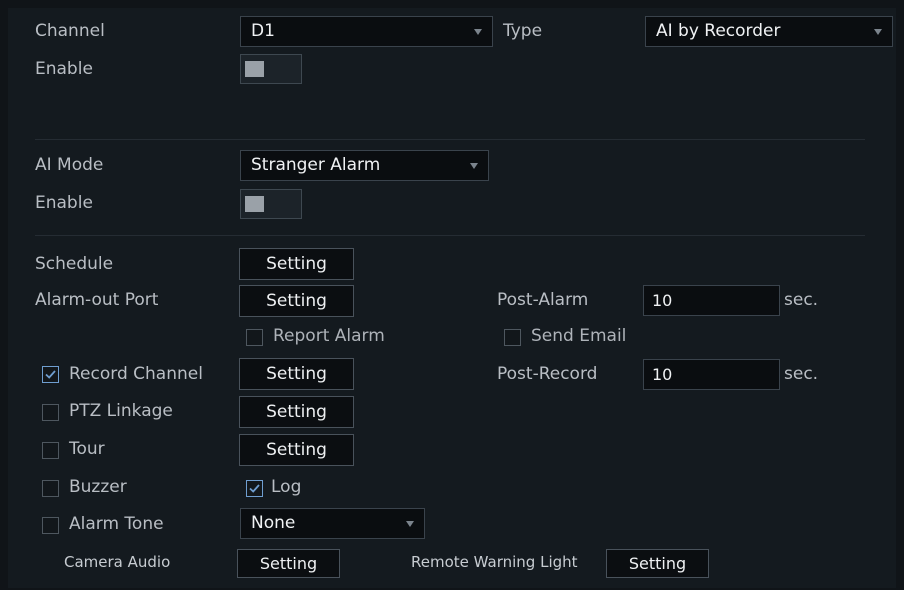 The image size is (904, 590). I want to click on ai-mode-select: Stranger Alarm, so click(364, 165).